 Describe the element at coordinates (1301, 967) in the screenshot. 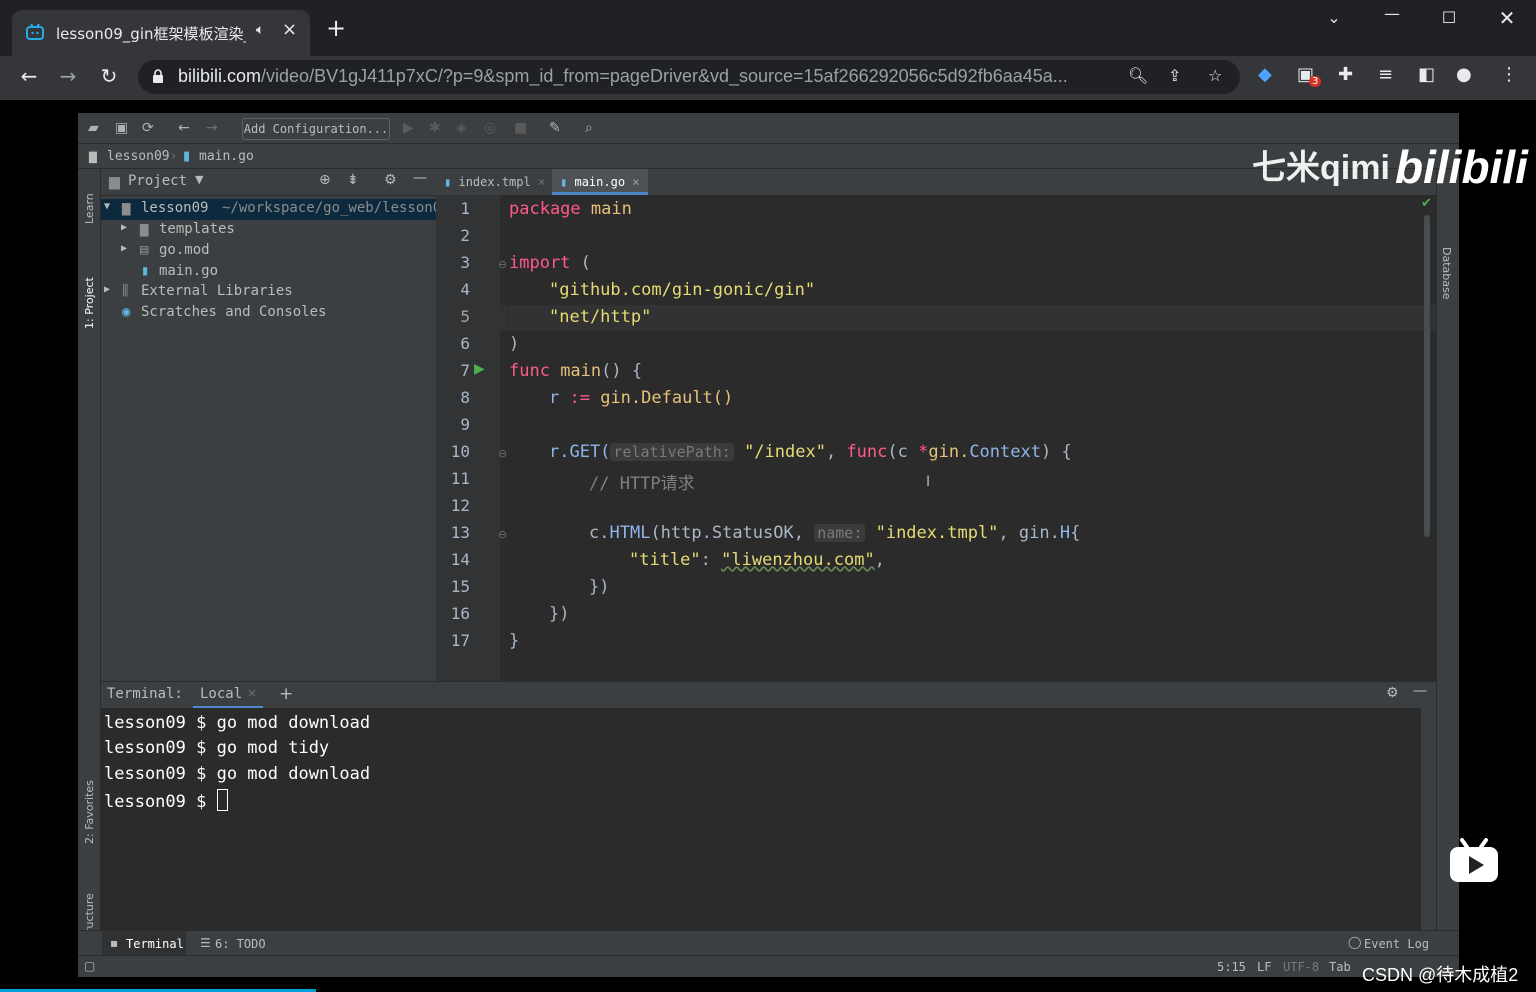

I see `file-encoding: UTF-8` at that location.